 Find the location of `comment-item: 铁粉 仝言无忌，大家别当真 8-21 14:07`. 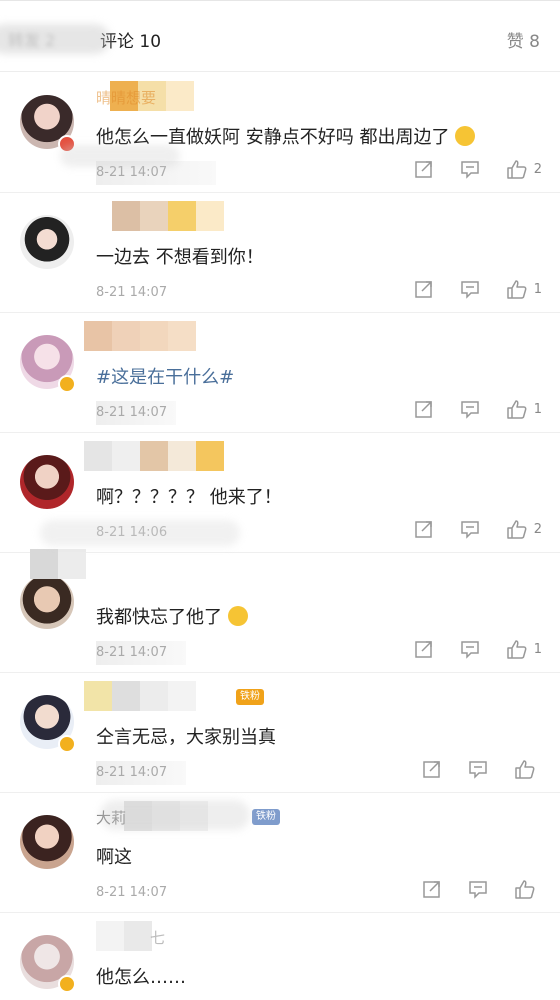

comment-item: 铁粉 仝言无忌，大家别当真 8-21 14:07 is located at coordinates (280, 733).